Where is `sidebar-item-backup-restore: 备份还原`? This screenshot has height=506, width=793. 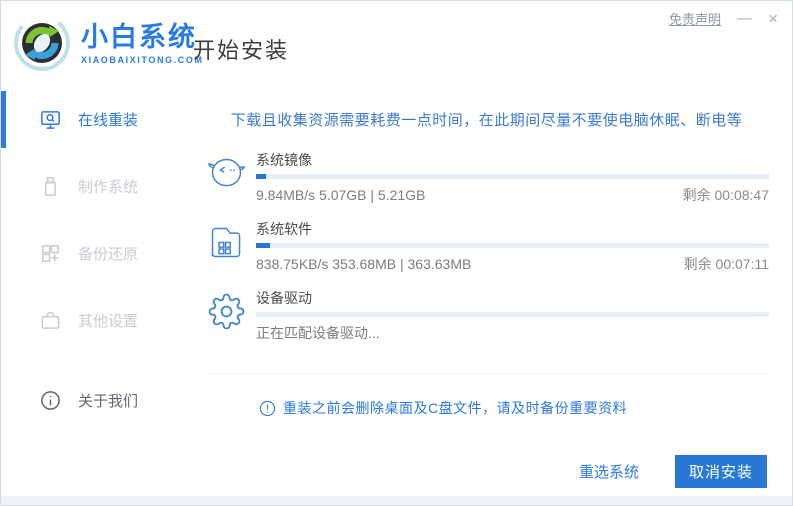 sidebar-item-backup-restore: 备份还原 is located at coordinates (91, 253).